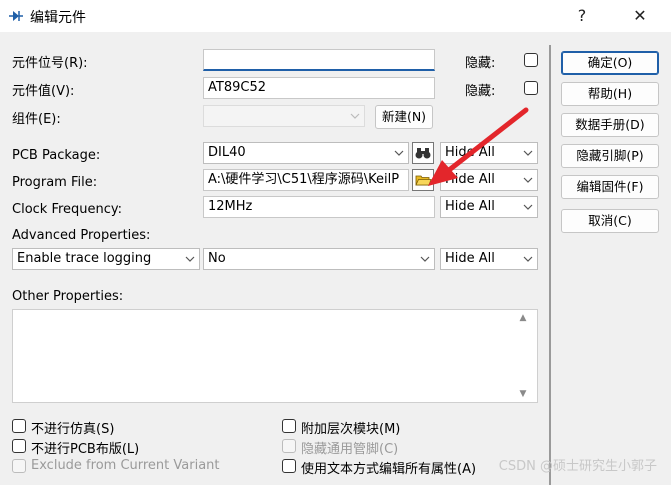 Image resolution: width=671 pixels, height=485 pixels. Describe the element at coordinates (58, 18) in the screenshot. I see `window-title: 编辑元件` at that location.